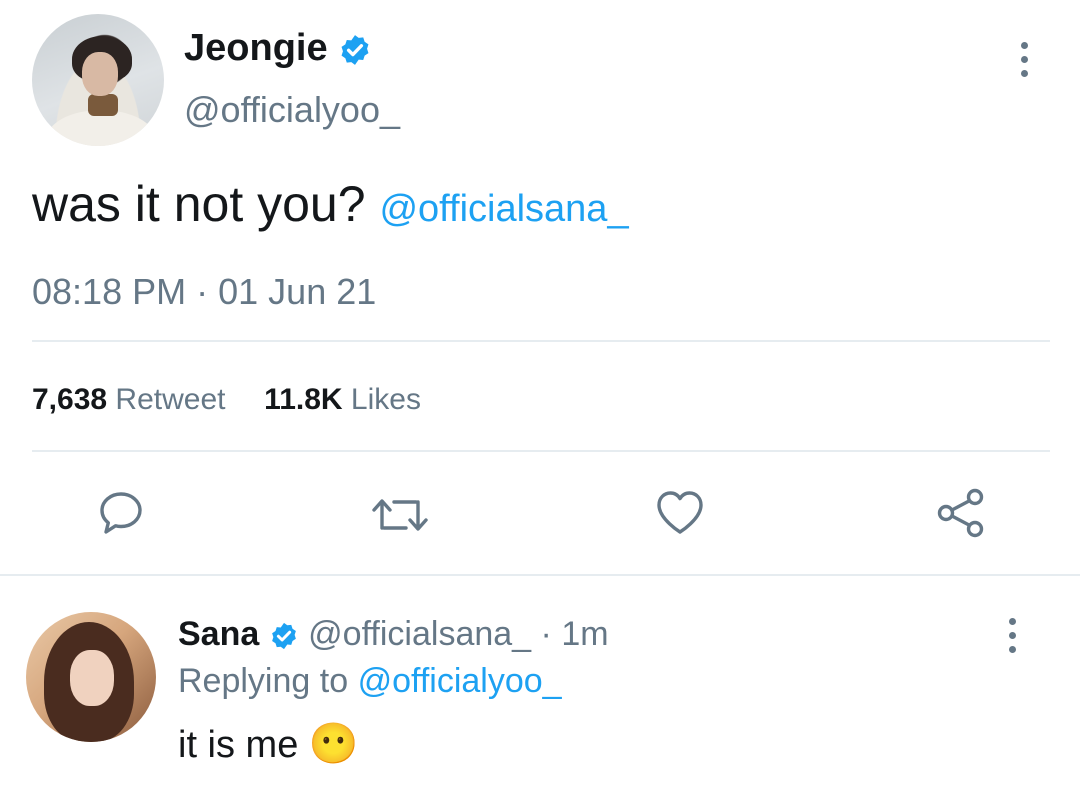 The image size is (1080, 788). I want to click on replying-to-link: @officialyoo_, so click(460, 681).